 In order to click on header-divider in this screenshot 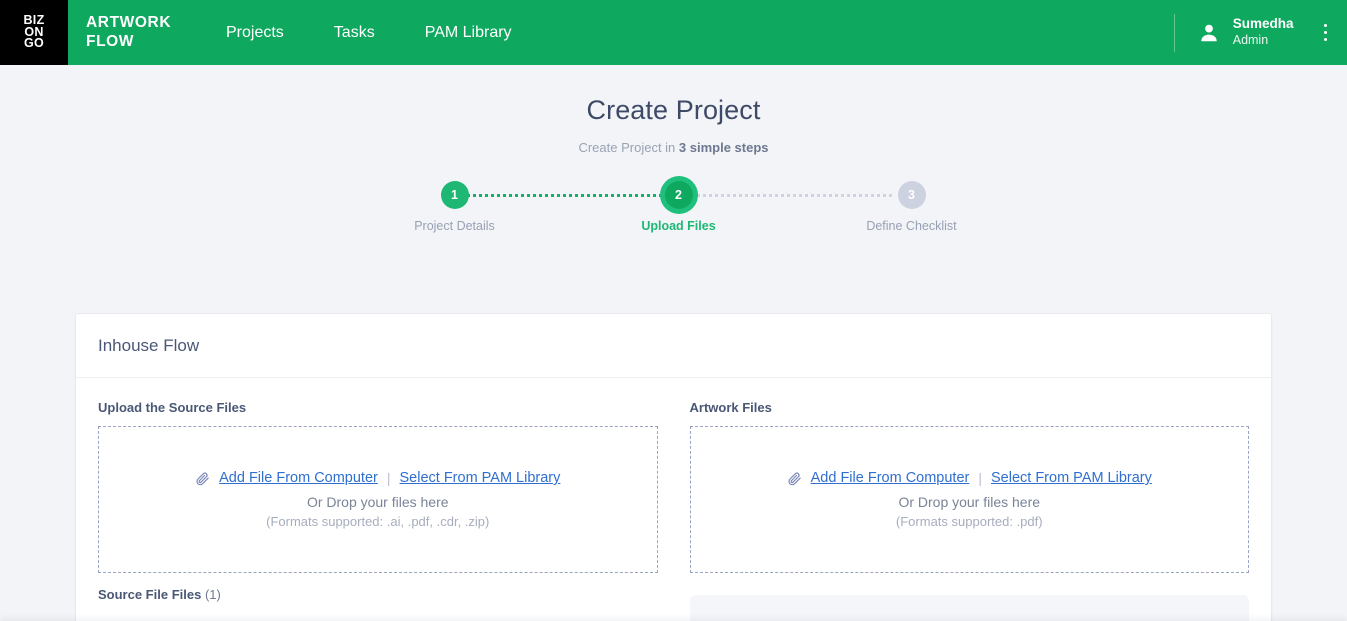, I will do `click(1174, 32)`.